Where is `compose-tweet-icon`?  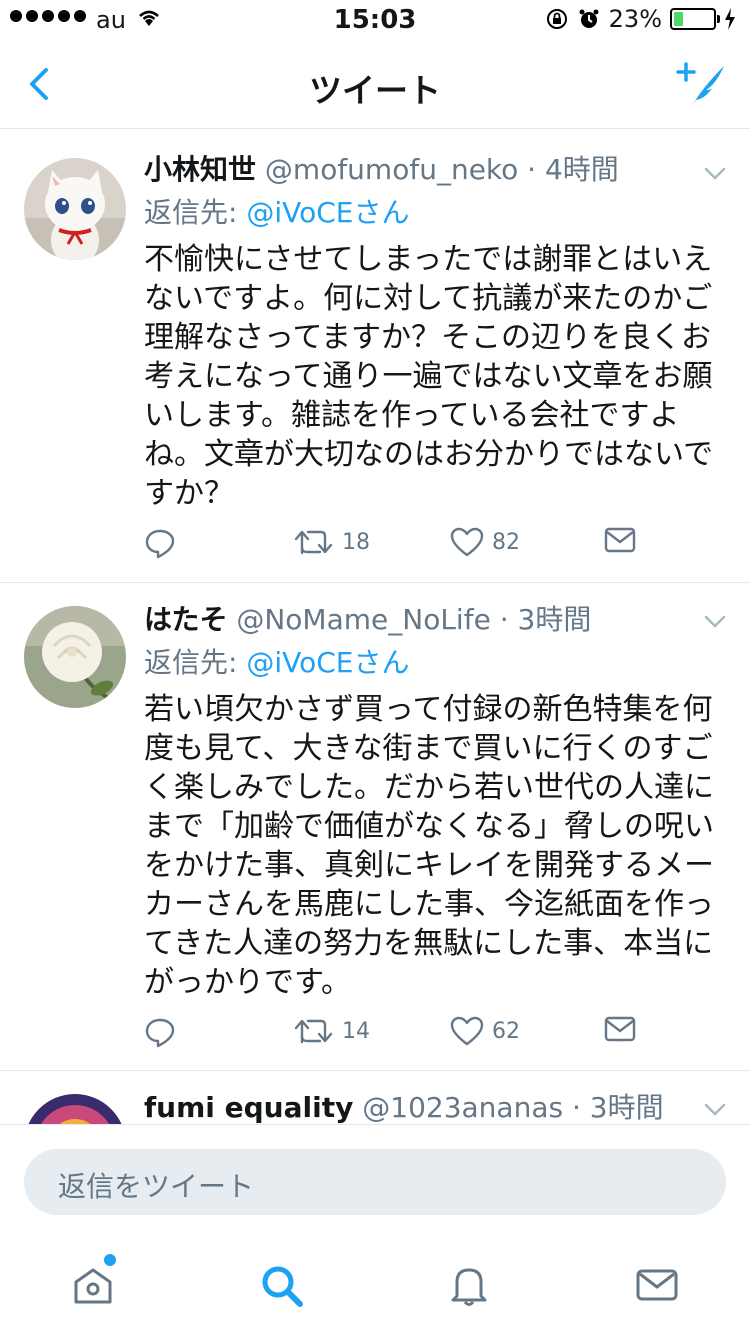
compose-tweet-icon is located at coordinates (701, 84).